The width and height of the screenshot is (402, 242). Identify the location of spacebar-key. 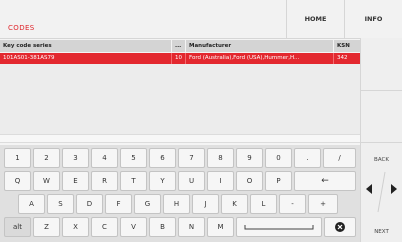
(279, 227).